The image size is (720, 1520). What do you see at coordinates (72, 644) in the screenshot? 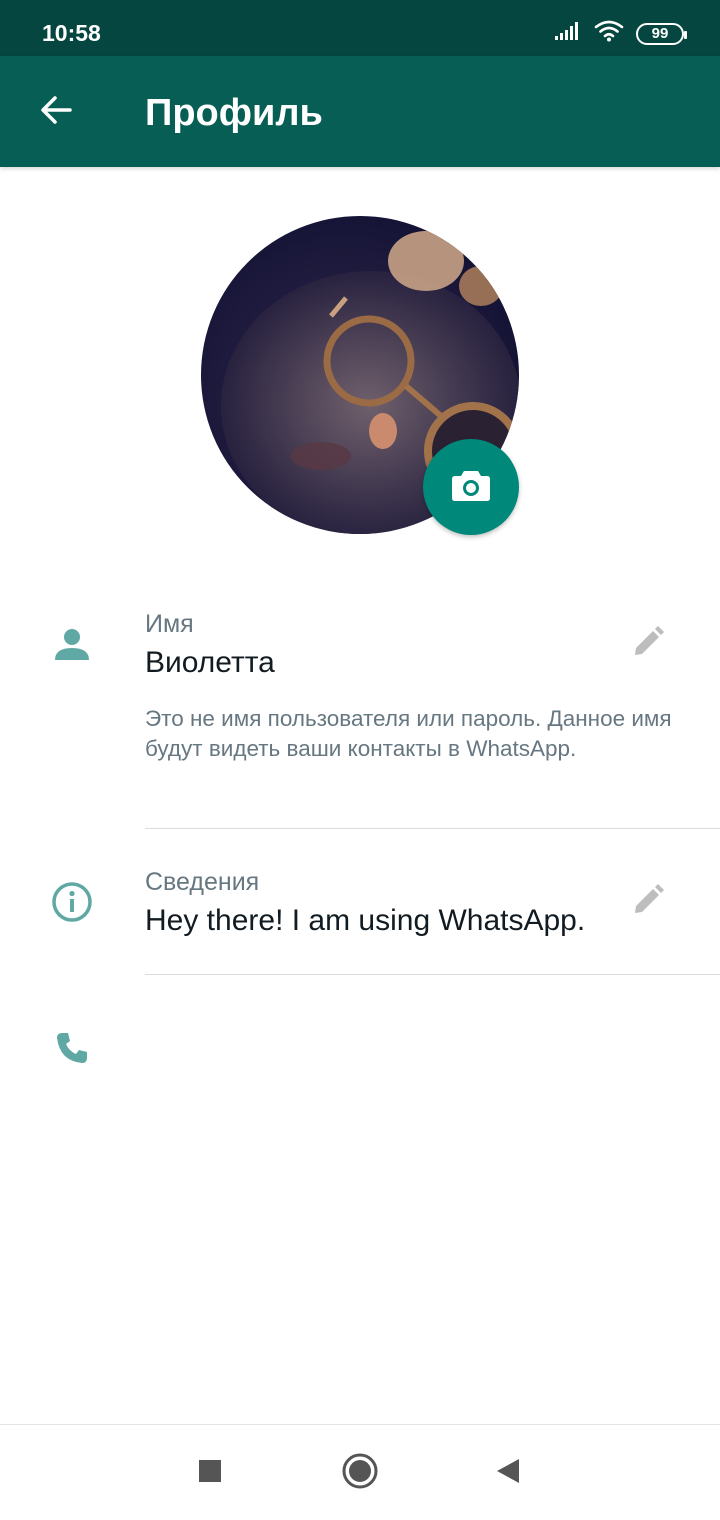
I see `person-icon` at bounding box center [72, 644].